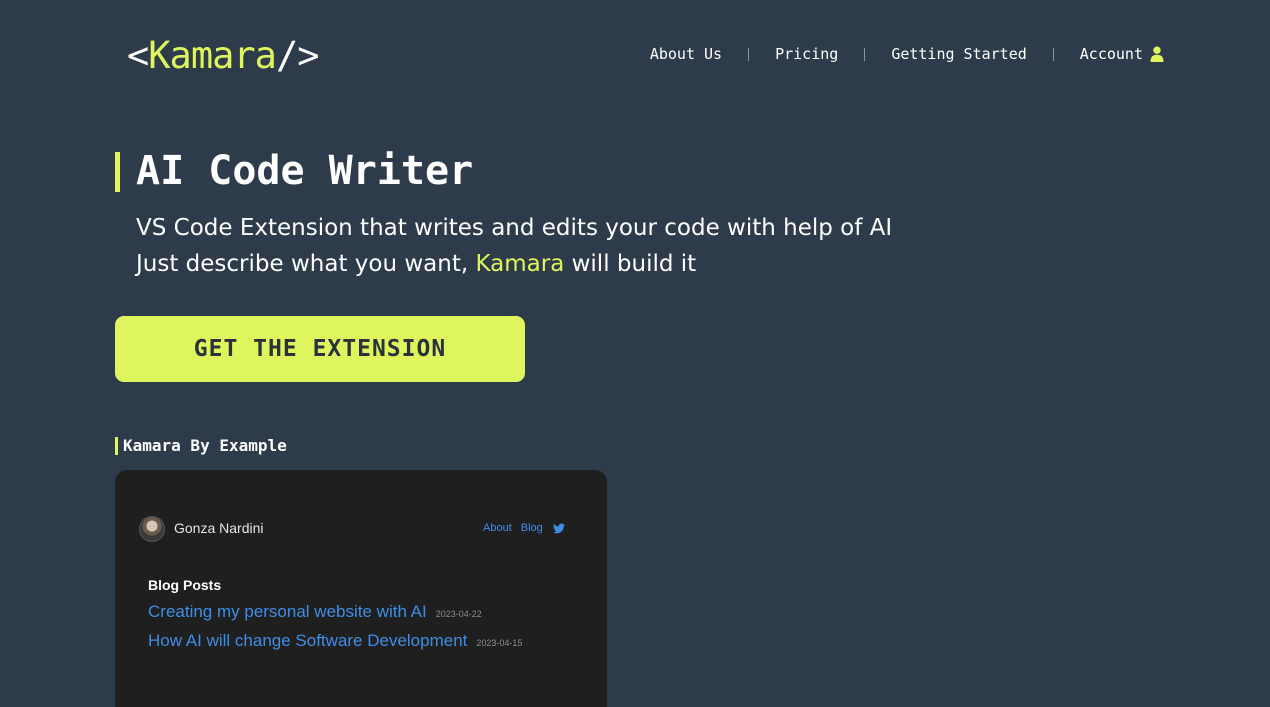 Image resolution: width=1270 pixels, height=707 pixels. I want to click on twitter-icon, so click(558, 528).